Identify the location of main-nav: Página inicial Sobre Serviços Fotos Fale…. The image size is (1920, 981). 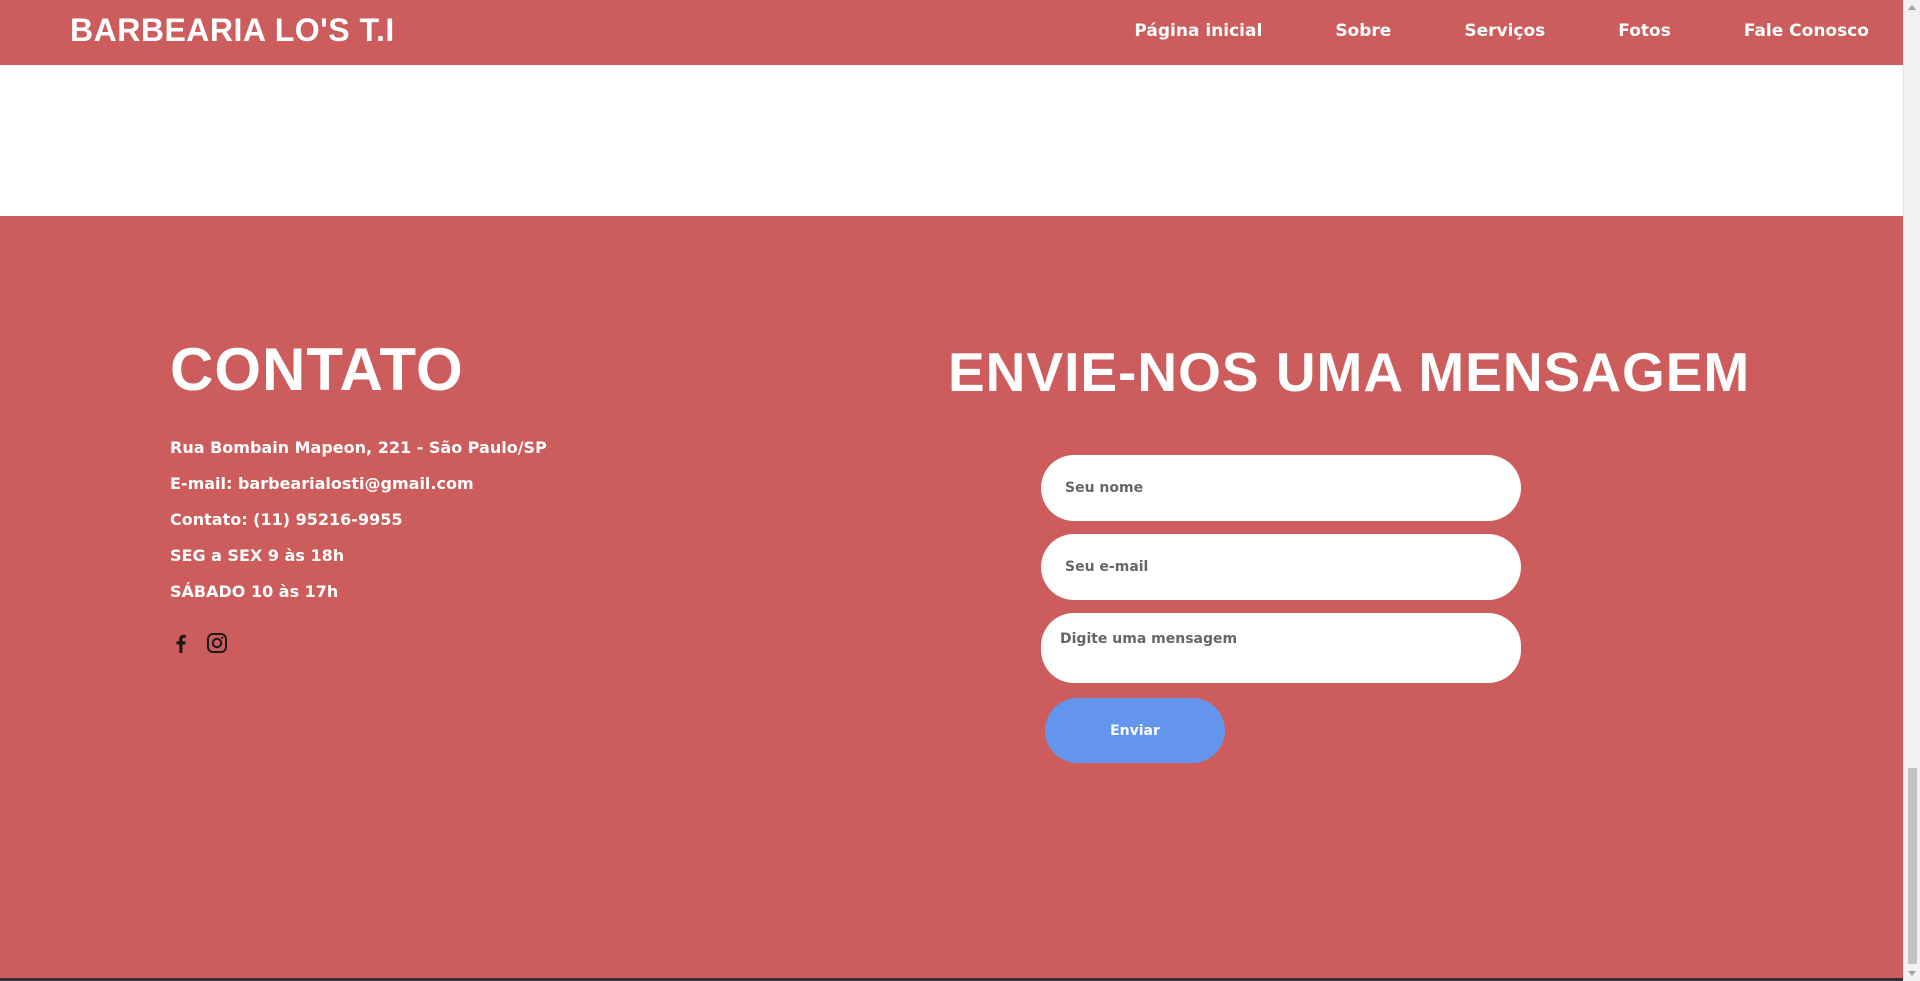
(1501, 31).